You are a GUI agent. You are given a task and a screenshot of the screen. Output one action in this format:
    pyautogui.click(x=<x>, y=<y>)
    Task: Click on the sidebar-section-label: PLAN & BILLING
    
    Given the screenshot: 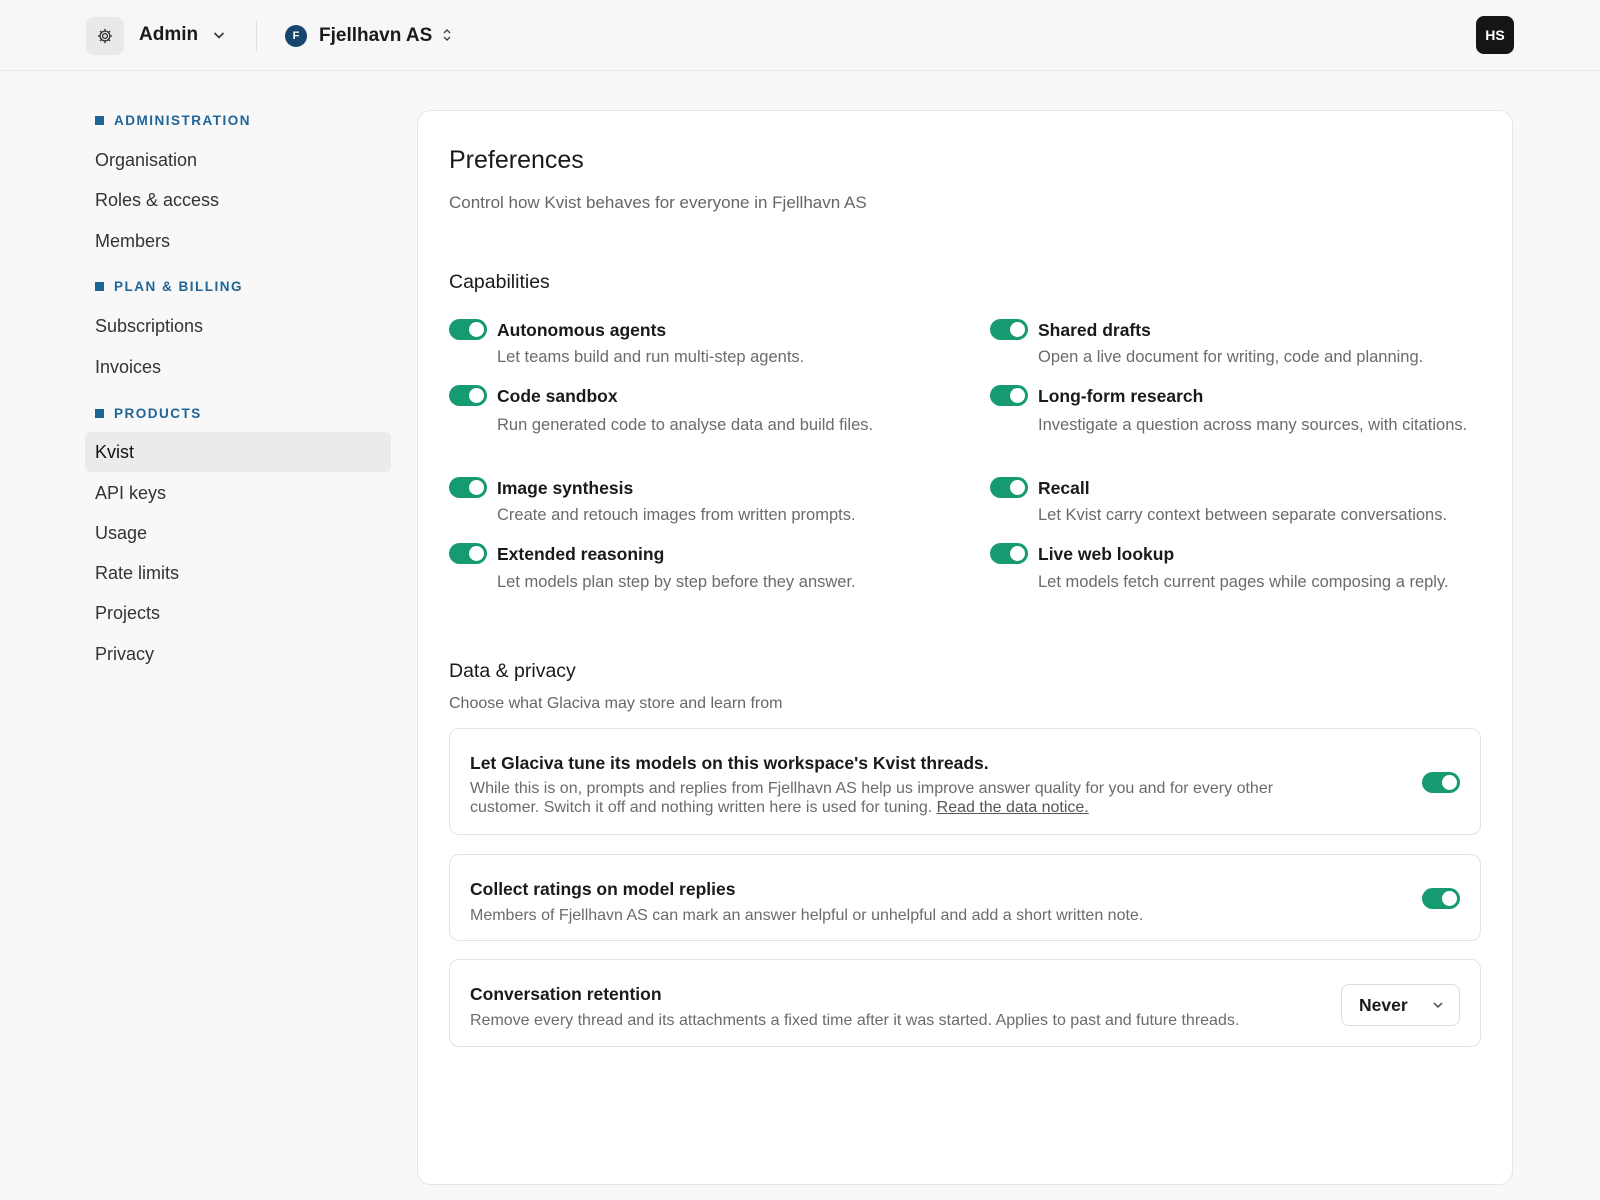 What is the action you would take?
    pyautogui.click(x=178, y=286)
    